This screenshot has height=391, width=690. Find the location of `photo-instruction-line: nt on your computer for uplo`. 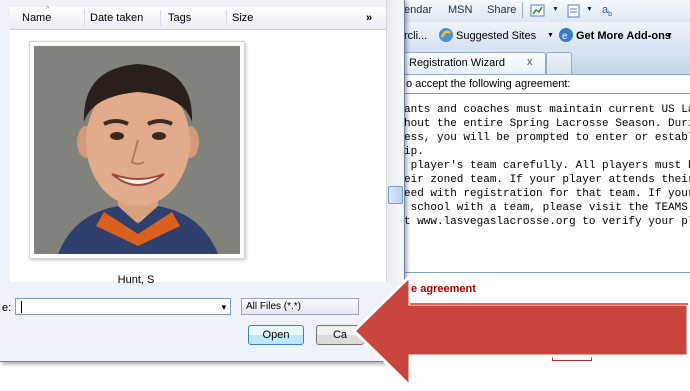

photo-instruction-line: nt on your computer for uplo is located at coordinates (621, 314).